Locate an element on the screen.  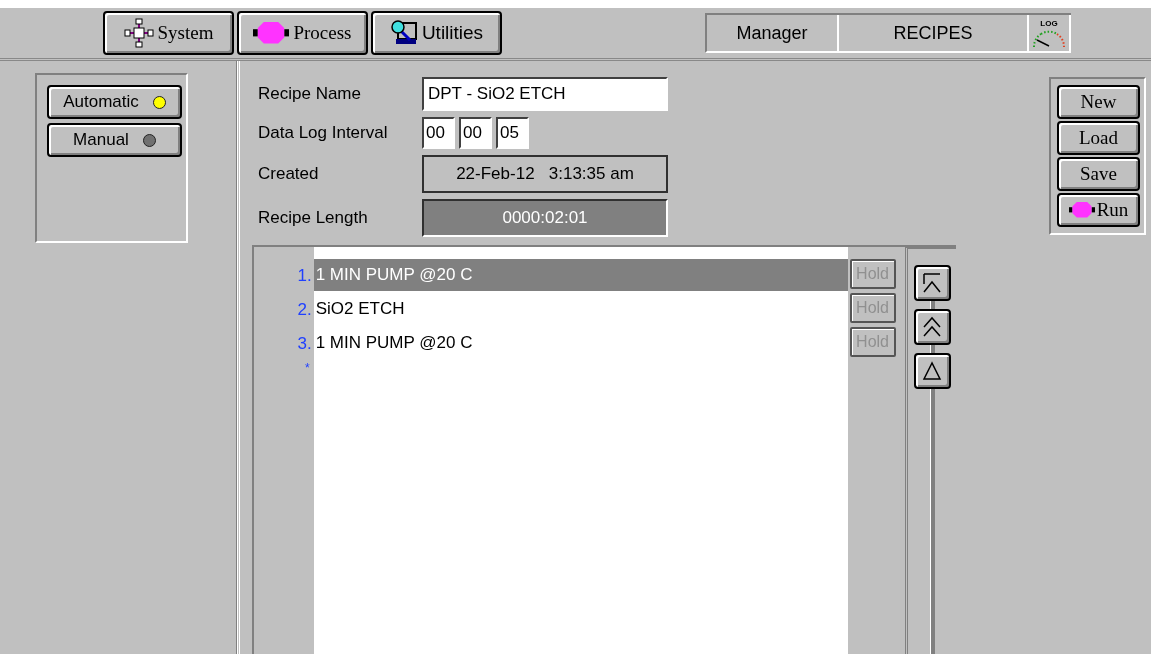
step-number: 2. is located at coordinates (305, 310).